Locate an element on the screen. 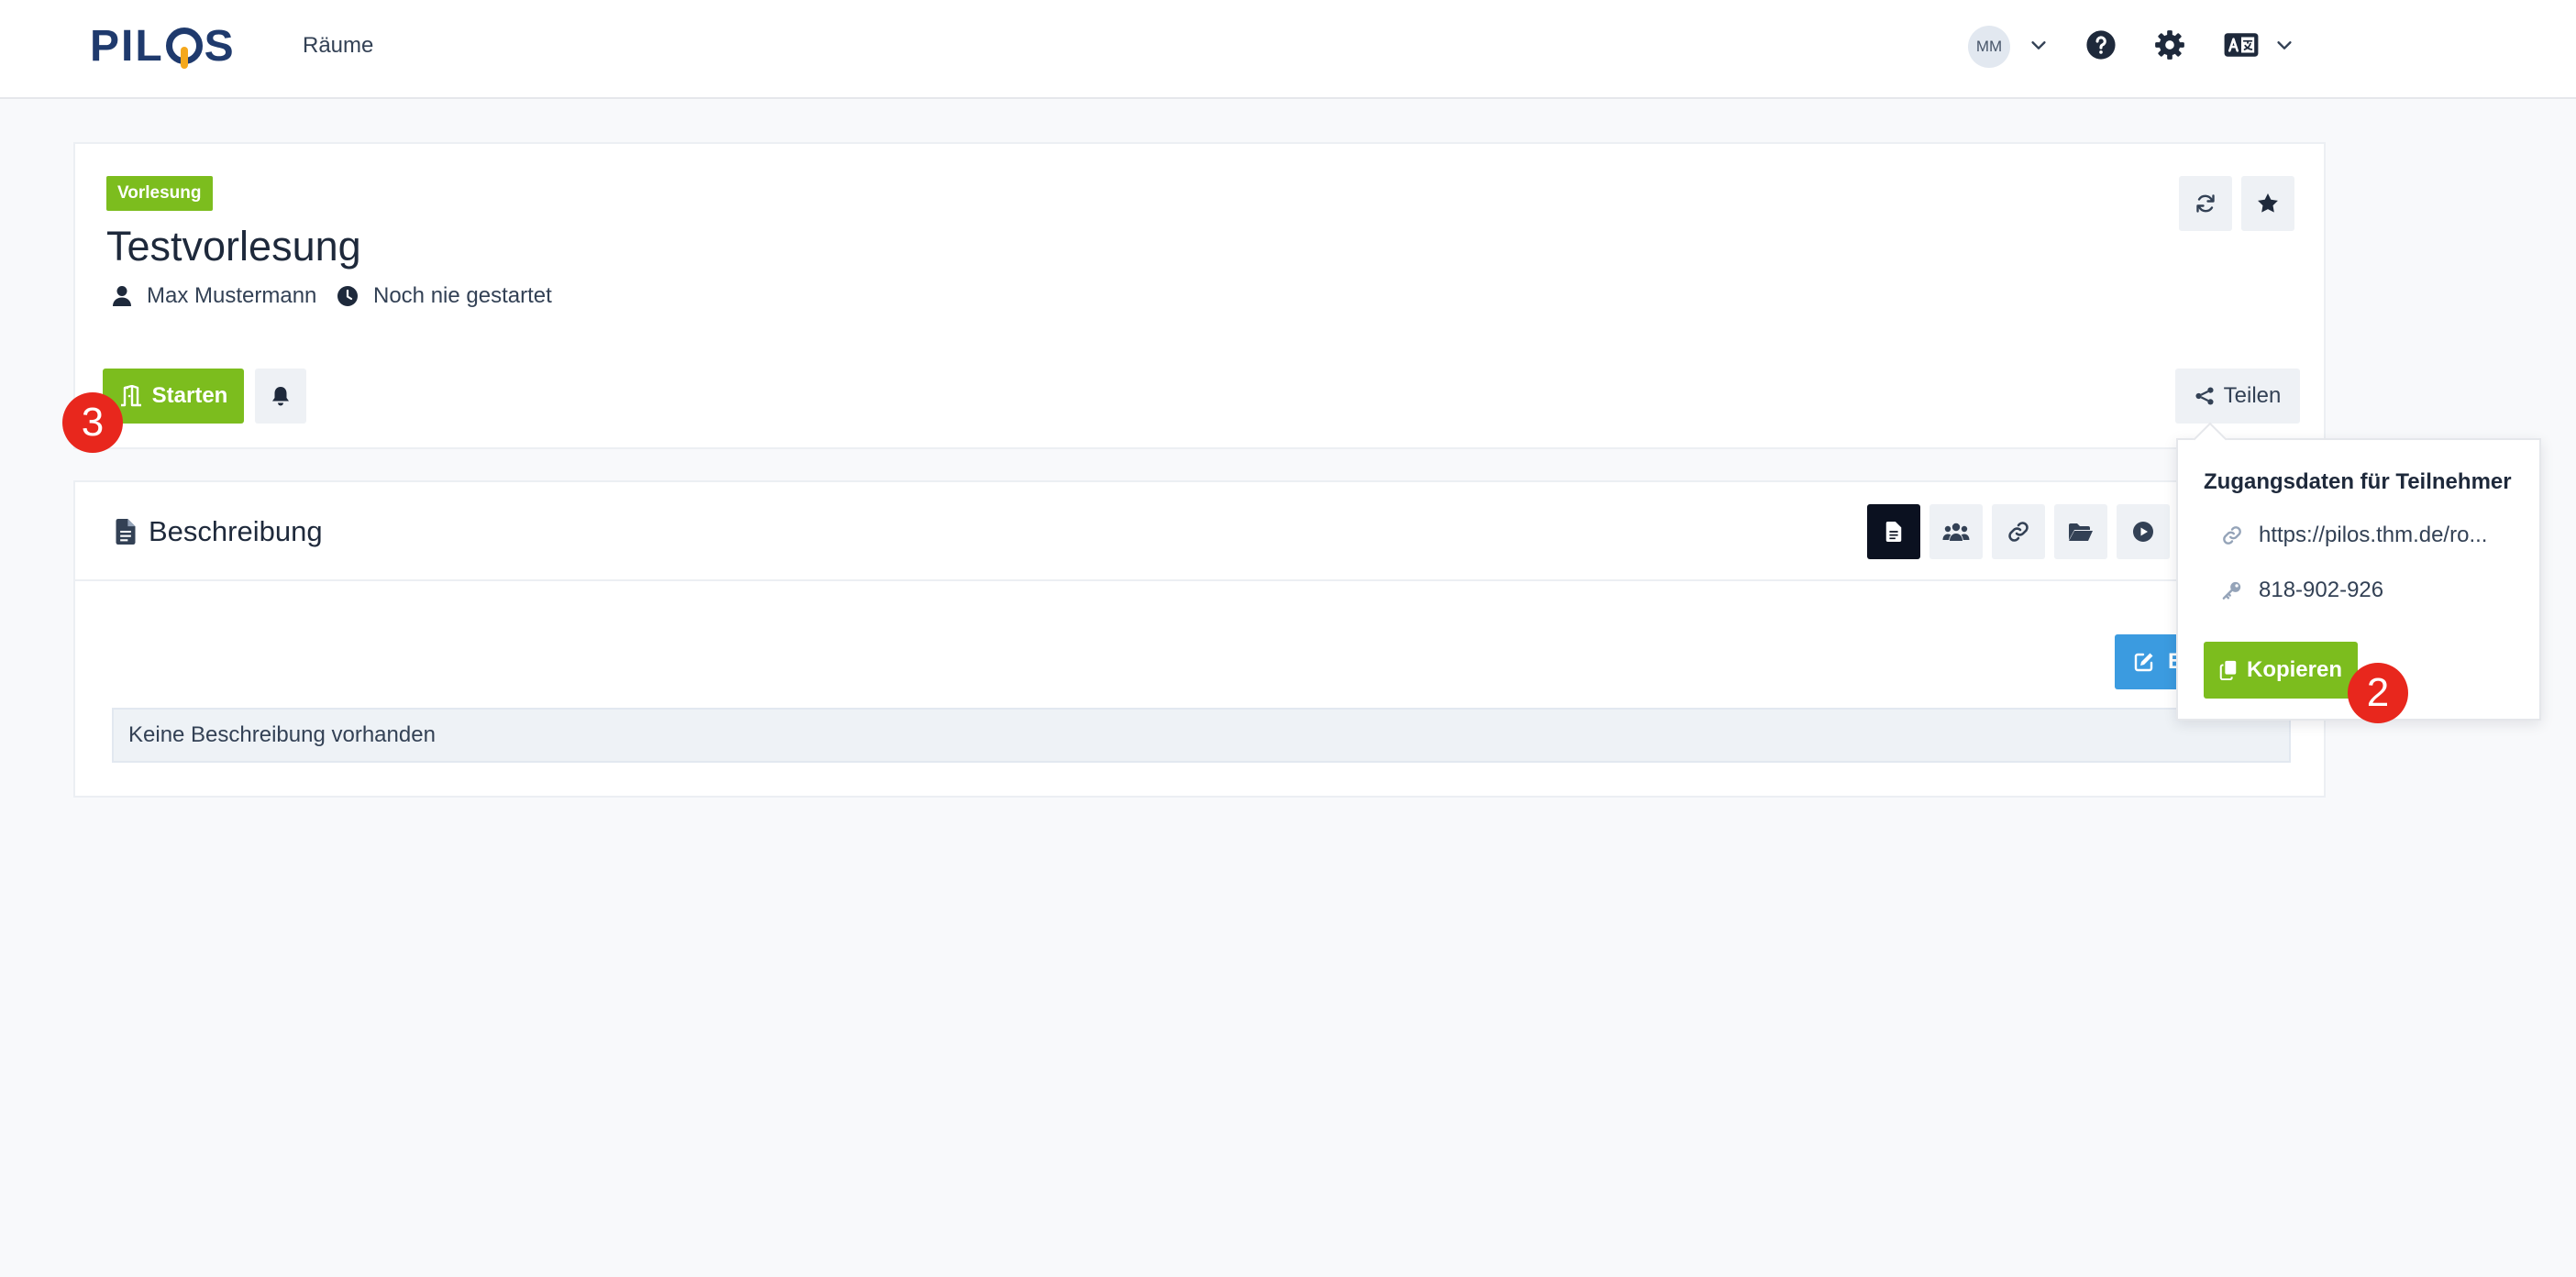 The image size is (2576, 1277). step-marker-start: 3 is located at coordinates (92, 422).